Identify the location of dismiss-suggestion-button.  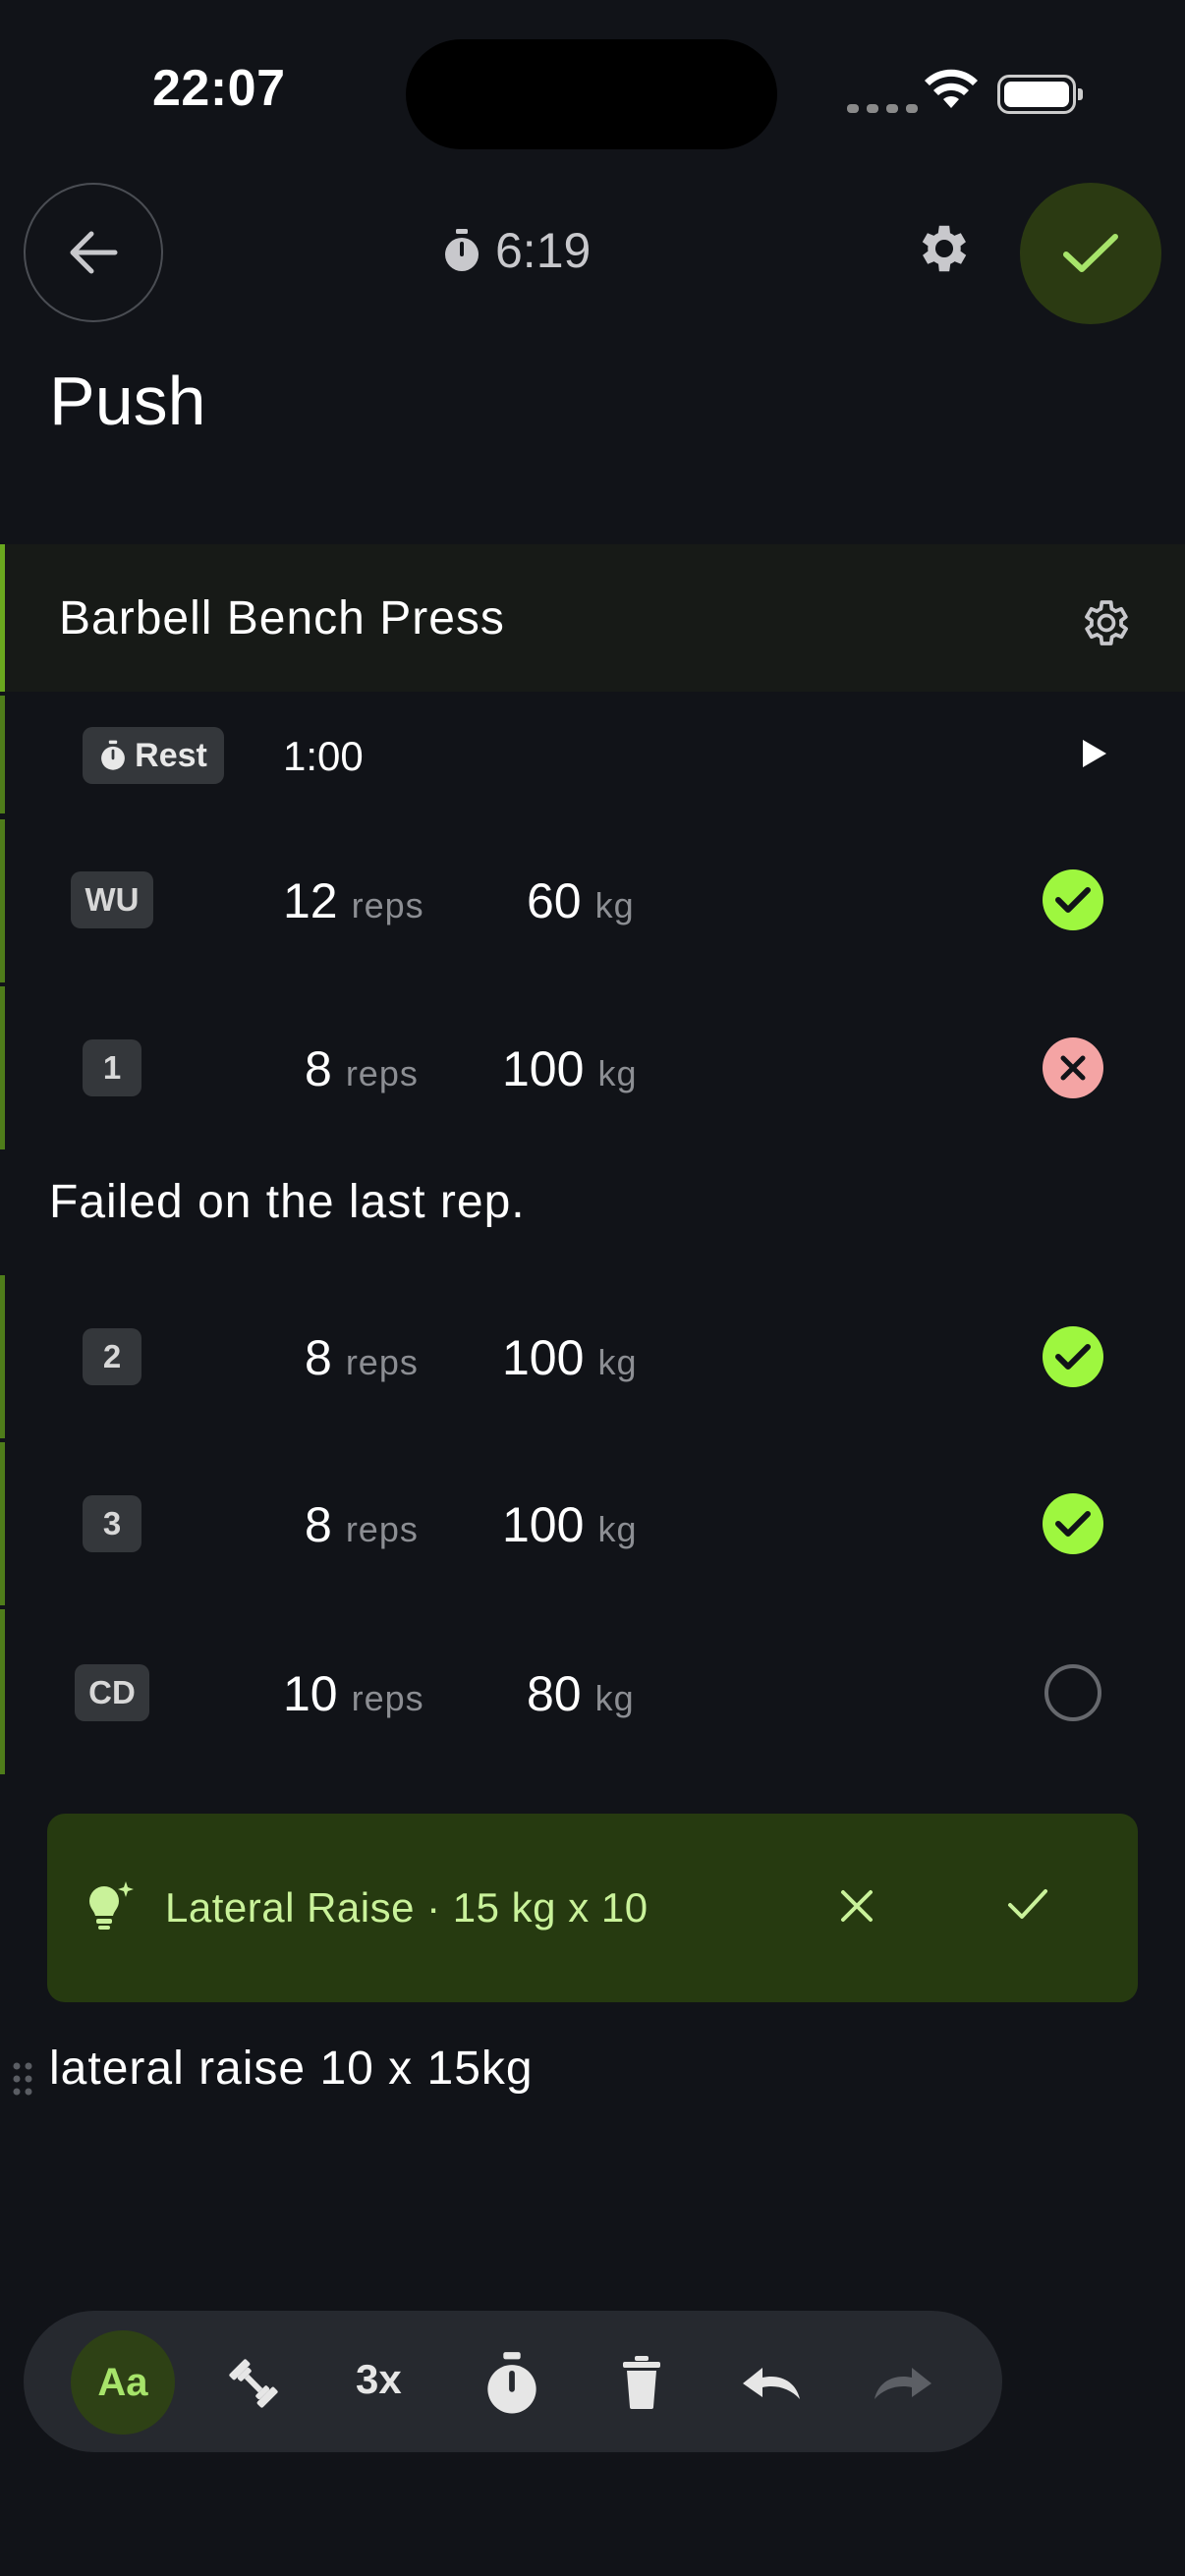
(857, 1908).